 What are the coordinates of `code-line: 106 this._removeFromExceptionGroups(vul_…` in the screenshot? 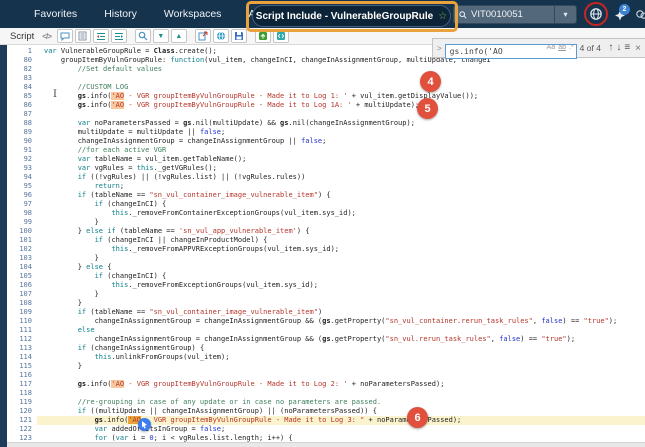 It's located at (326, 285).